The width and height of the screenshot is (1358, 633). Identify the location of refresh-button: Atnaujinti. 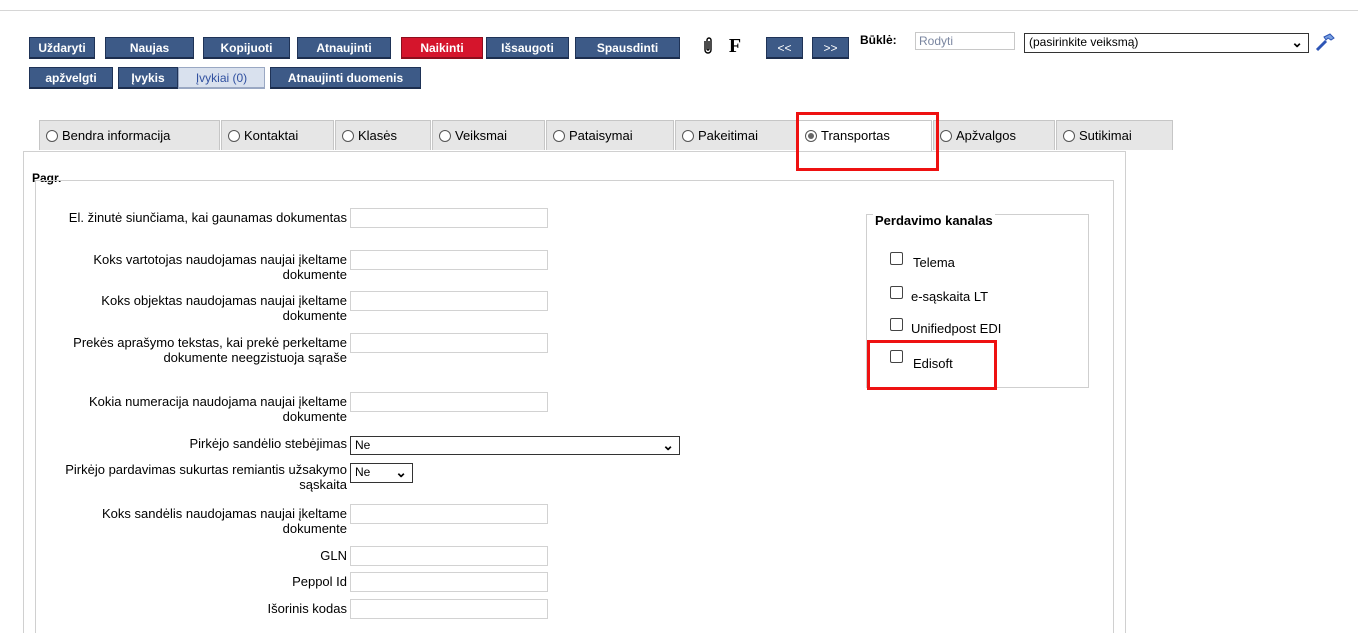
(344, 48).